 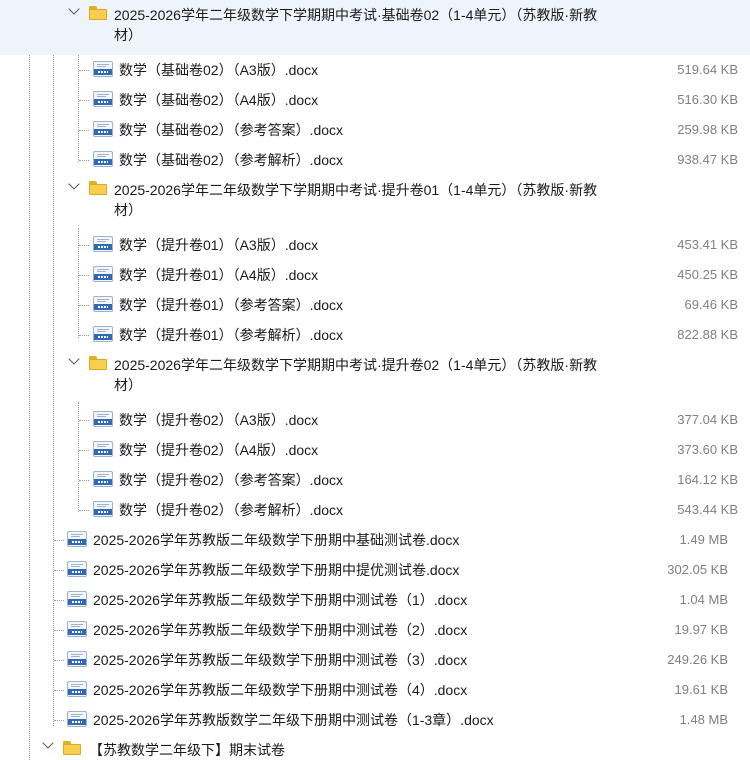 What do you see at coordinates (703, 719) in the screenshot?
I see `file-size: 1.48 MB` at bounding box center [703, 719].